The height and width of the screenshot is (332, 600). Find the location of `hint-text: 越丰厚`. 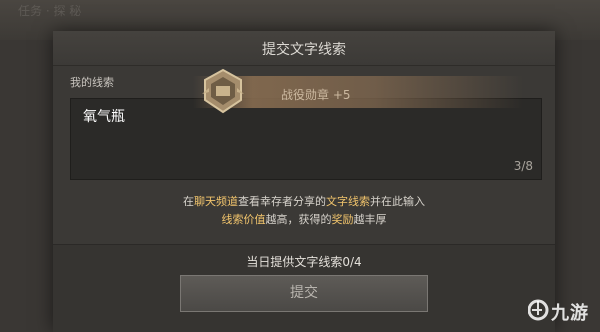

hint-text: 越丰厚 is located at coordinates (370, 219).